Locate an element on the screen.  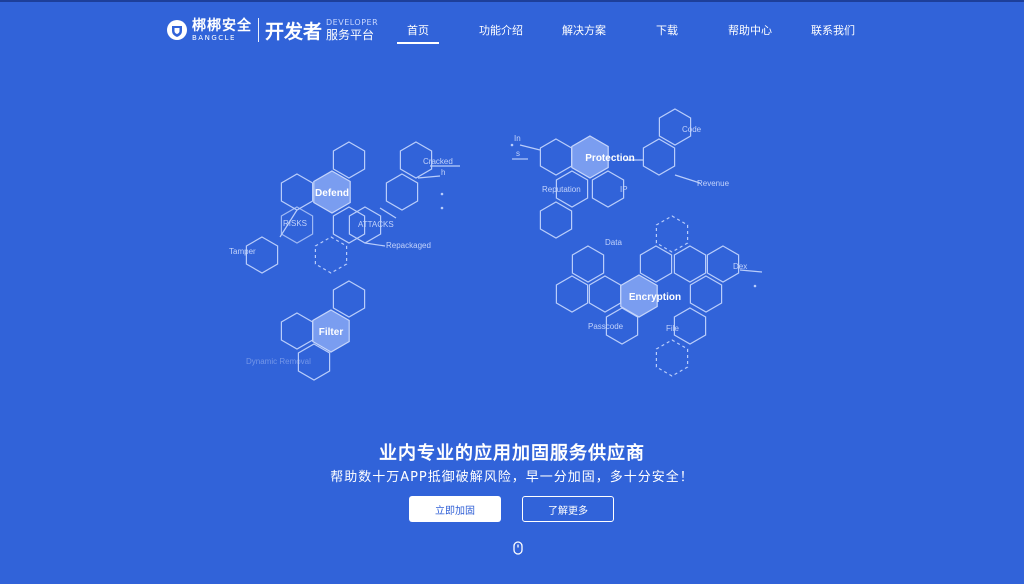
label-in: In is located at coordinates (517, 138).